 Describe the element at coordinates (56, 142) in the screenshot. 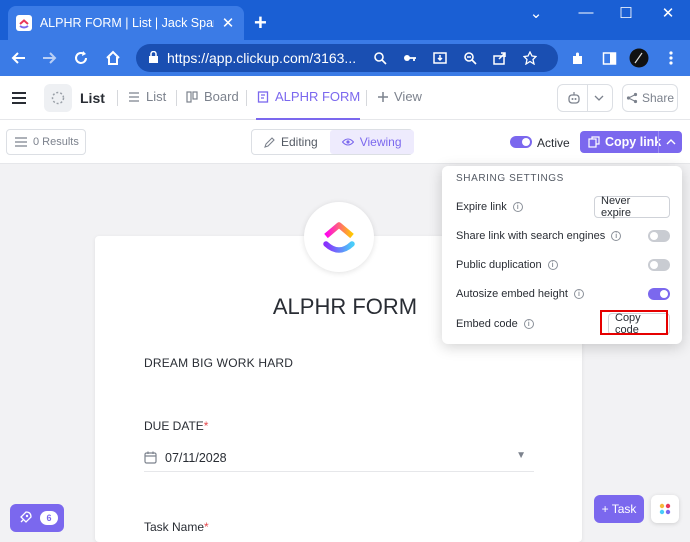

I see `results-label: 0 Results` at that location.